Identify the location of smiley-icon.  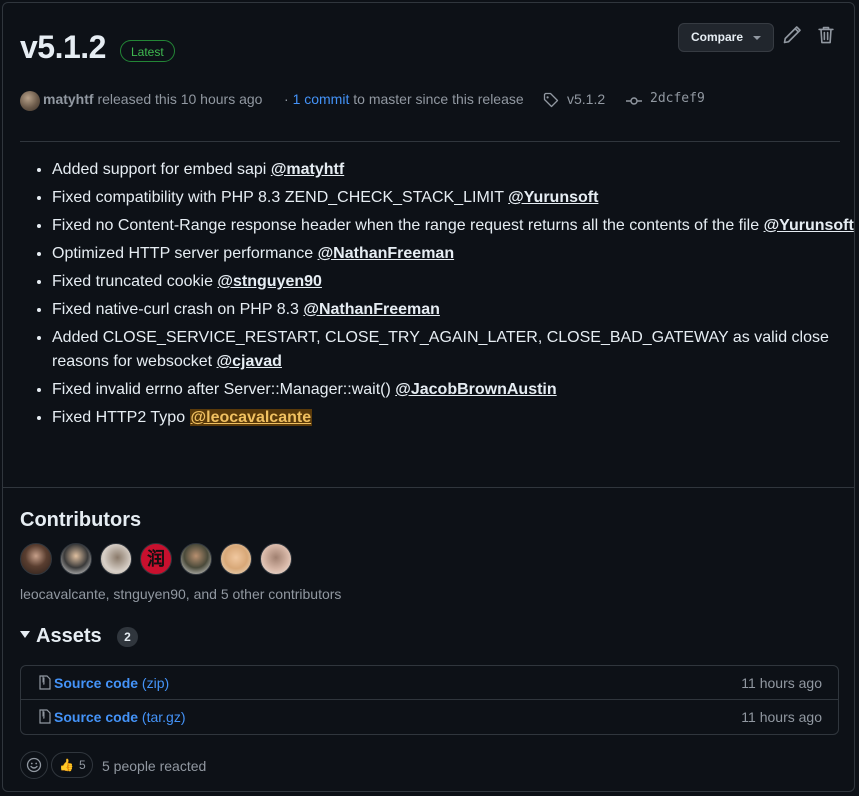
(34, 765).